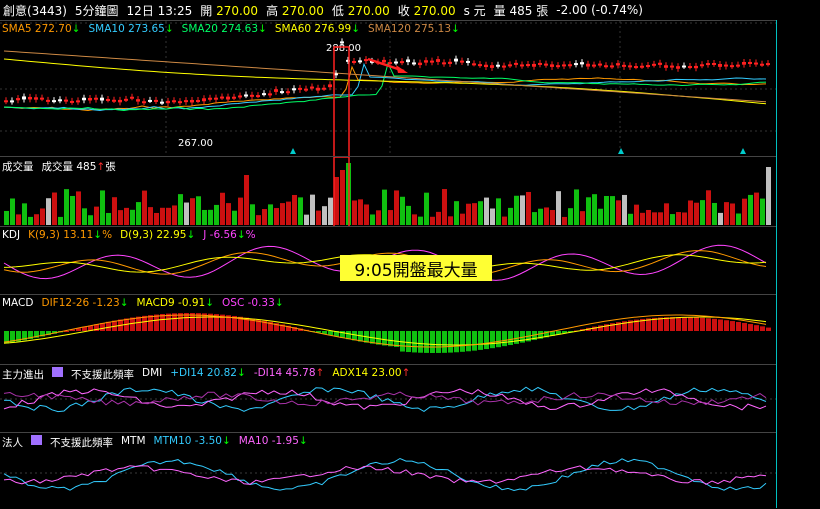  Describe the element at coordinates (253, 303) in the screenshot. I see `macd-osc-label: OSC -0.33↓` at that location.